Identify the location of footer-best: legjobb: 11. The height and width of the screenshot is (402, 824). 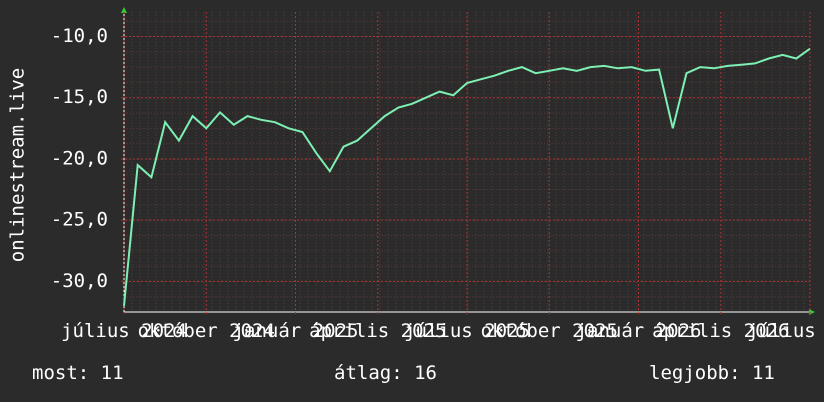
(712, 373).